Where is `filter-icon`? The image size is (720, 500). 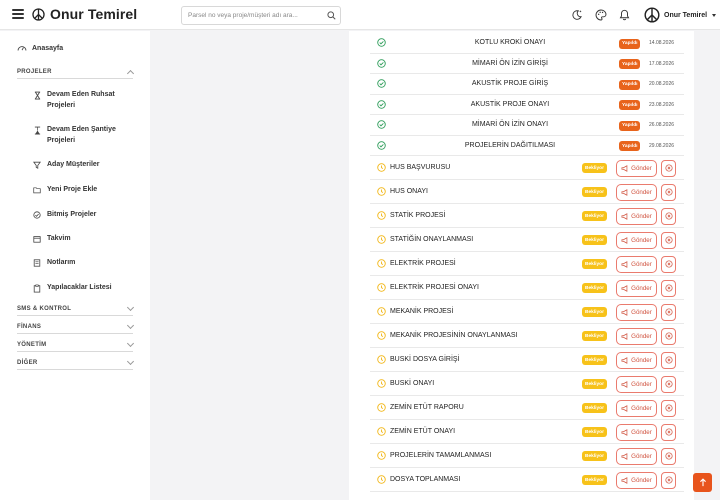 filter-icon is located at coordinates (37, 165).